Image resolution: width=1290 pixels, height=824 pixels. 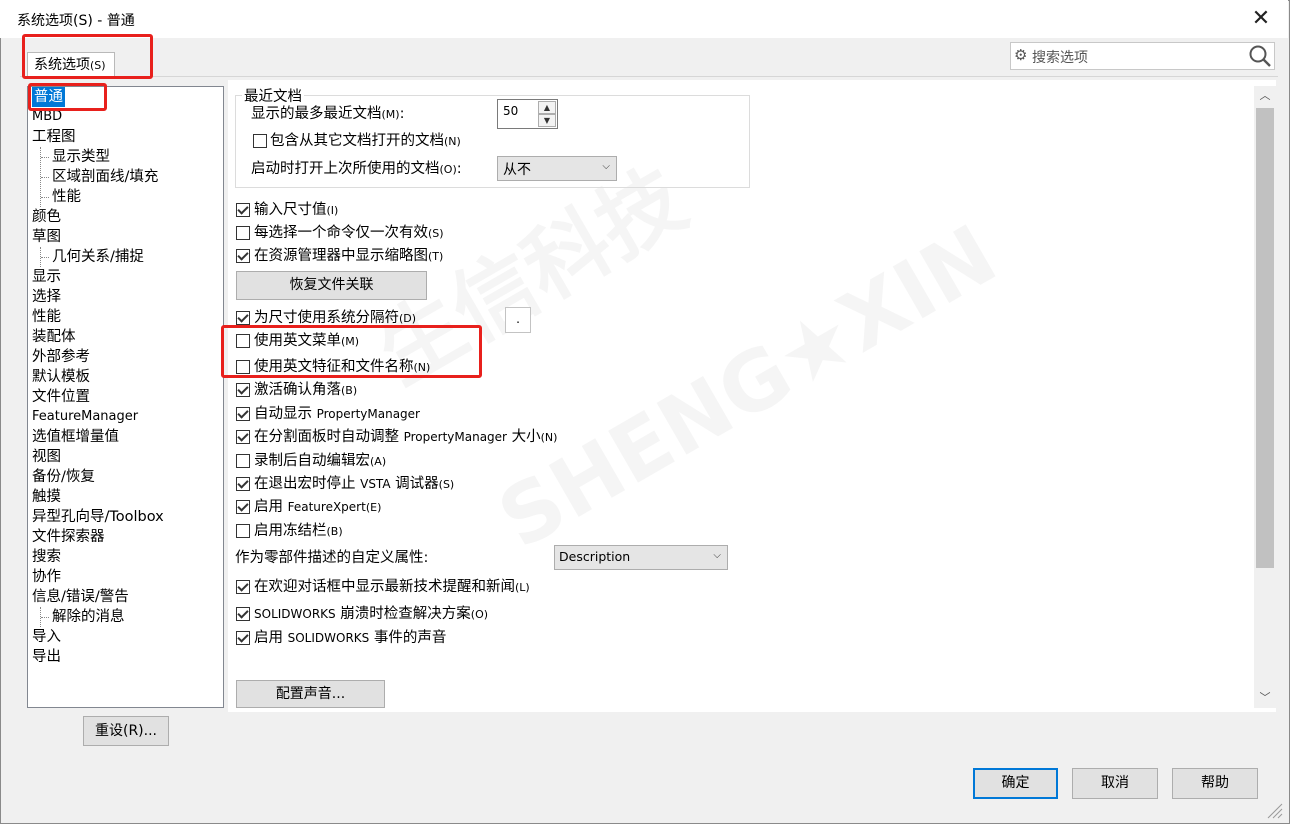 I want to click on custom-prop-select: Description ⌵, so click(x=641, y=557).